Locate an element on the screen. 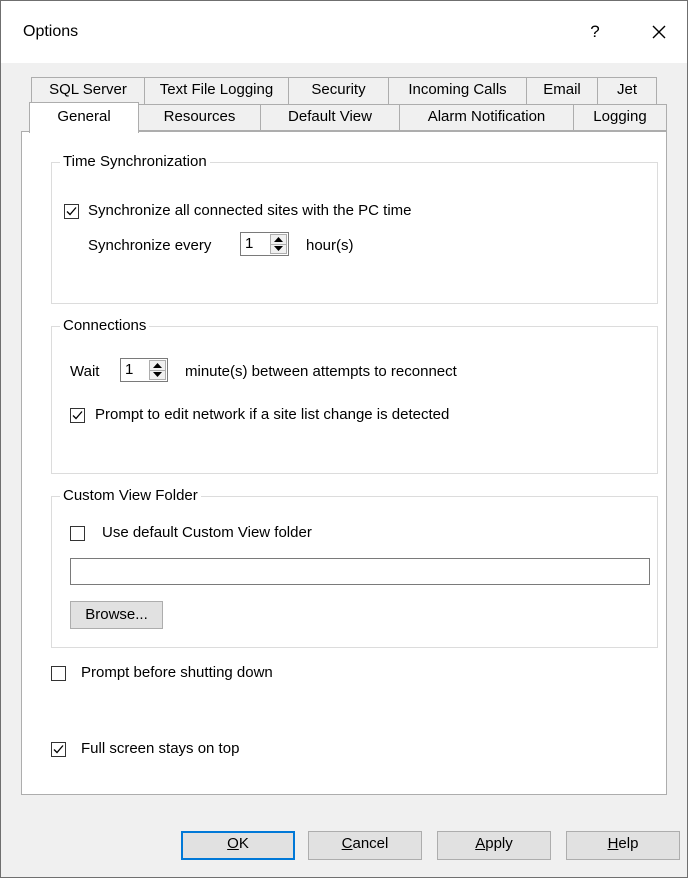 The width and height of the screenshot is (688, 878). prompt-edit-network-checkbox is located at coordinates (77, 415).